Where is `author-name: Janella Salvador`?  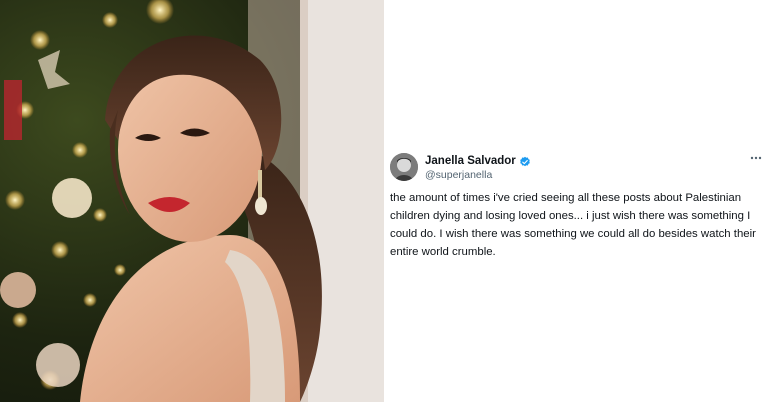
author-name: Janella Salvador is located at coordinates (470, 161).